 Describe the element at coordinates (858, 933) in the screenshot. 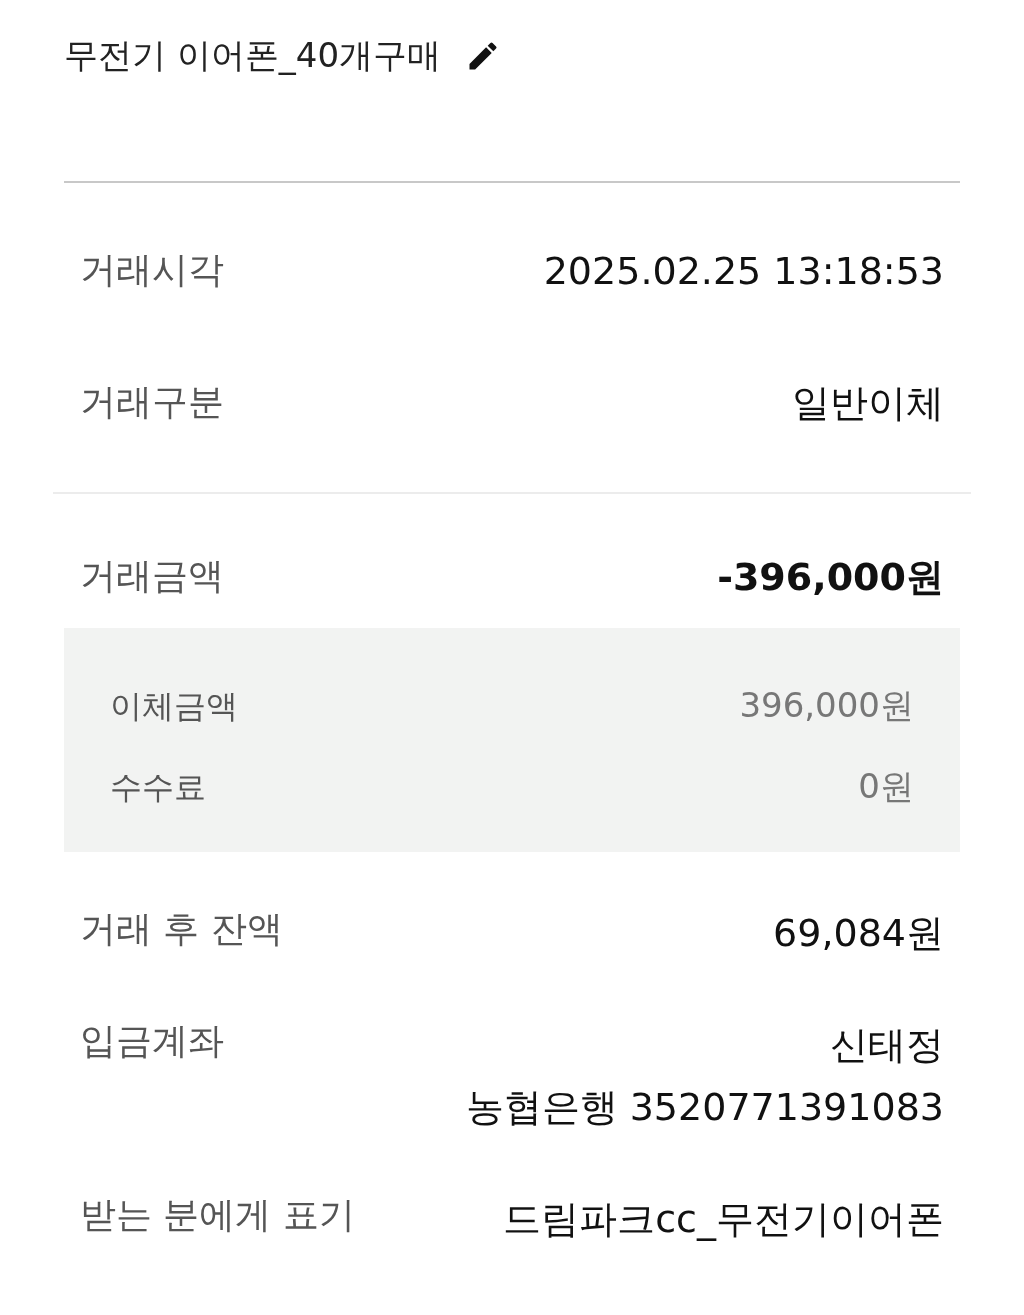

I see `row-value: 69,084원` at that location.